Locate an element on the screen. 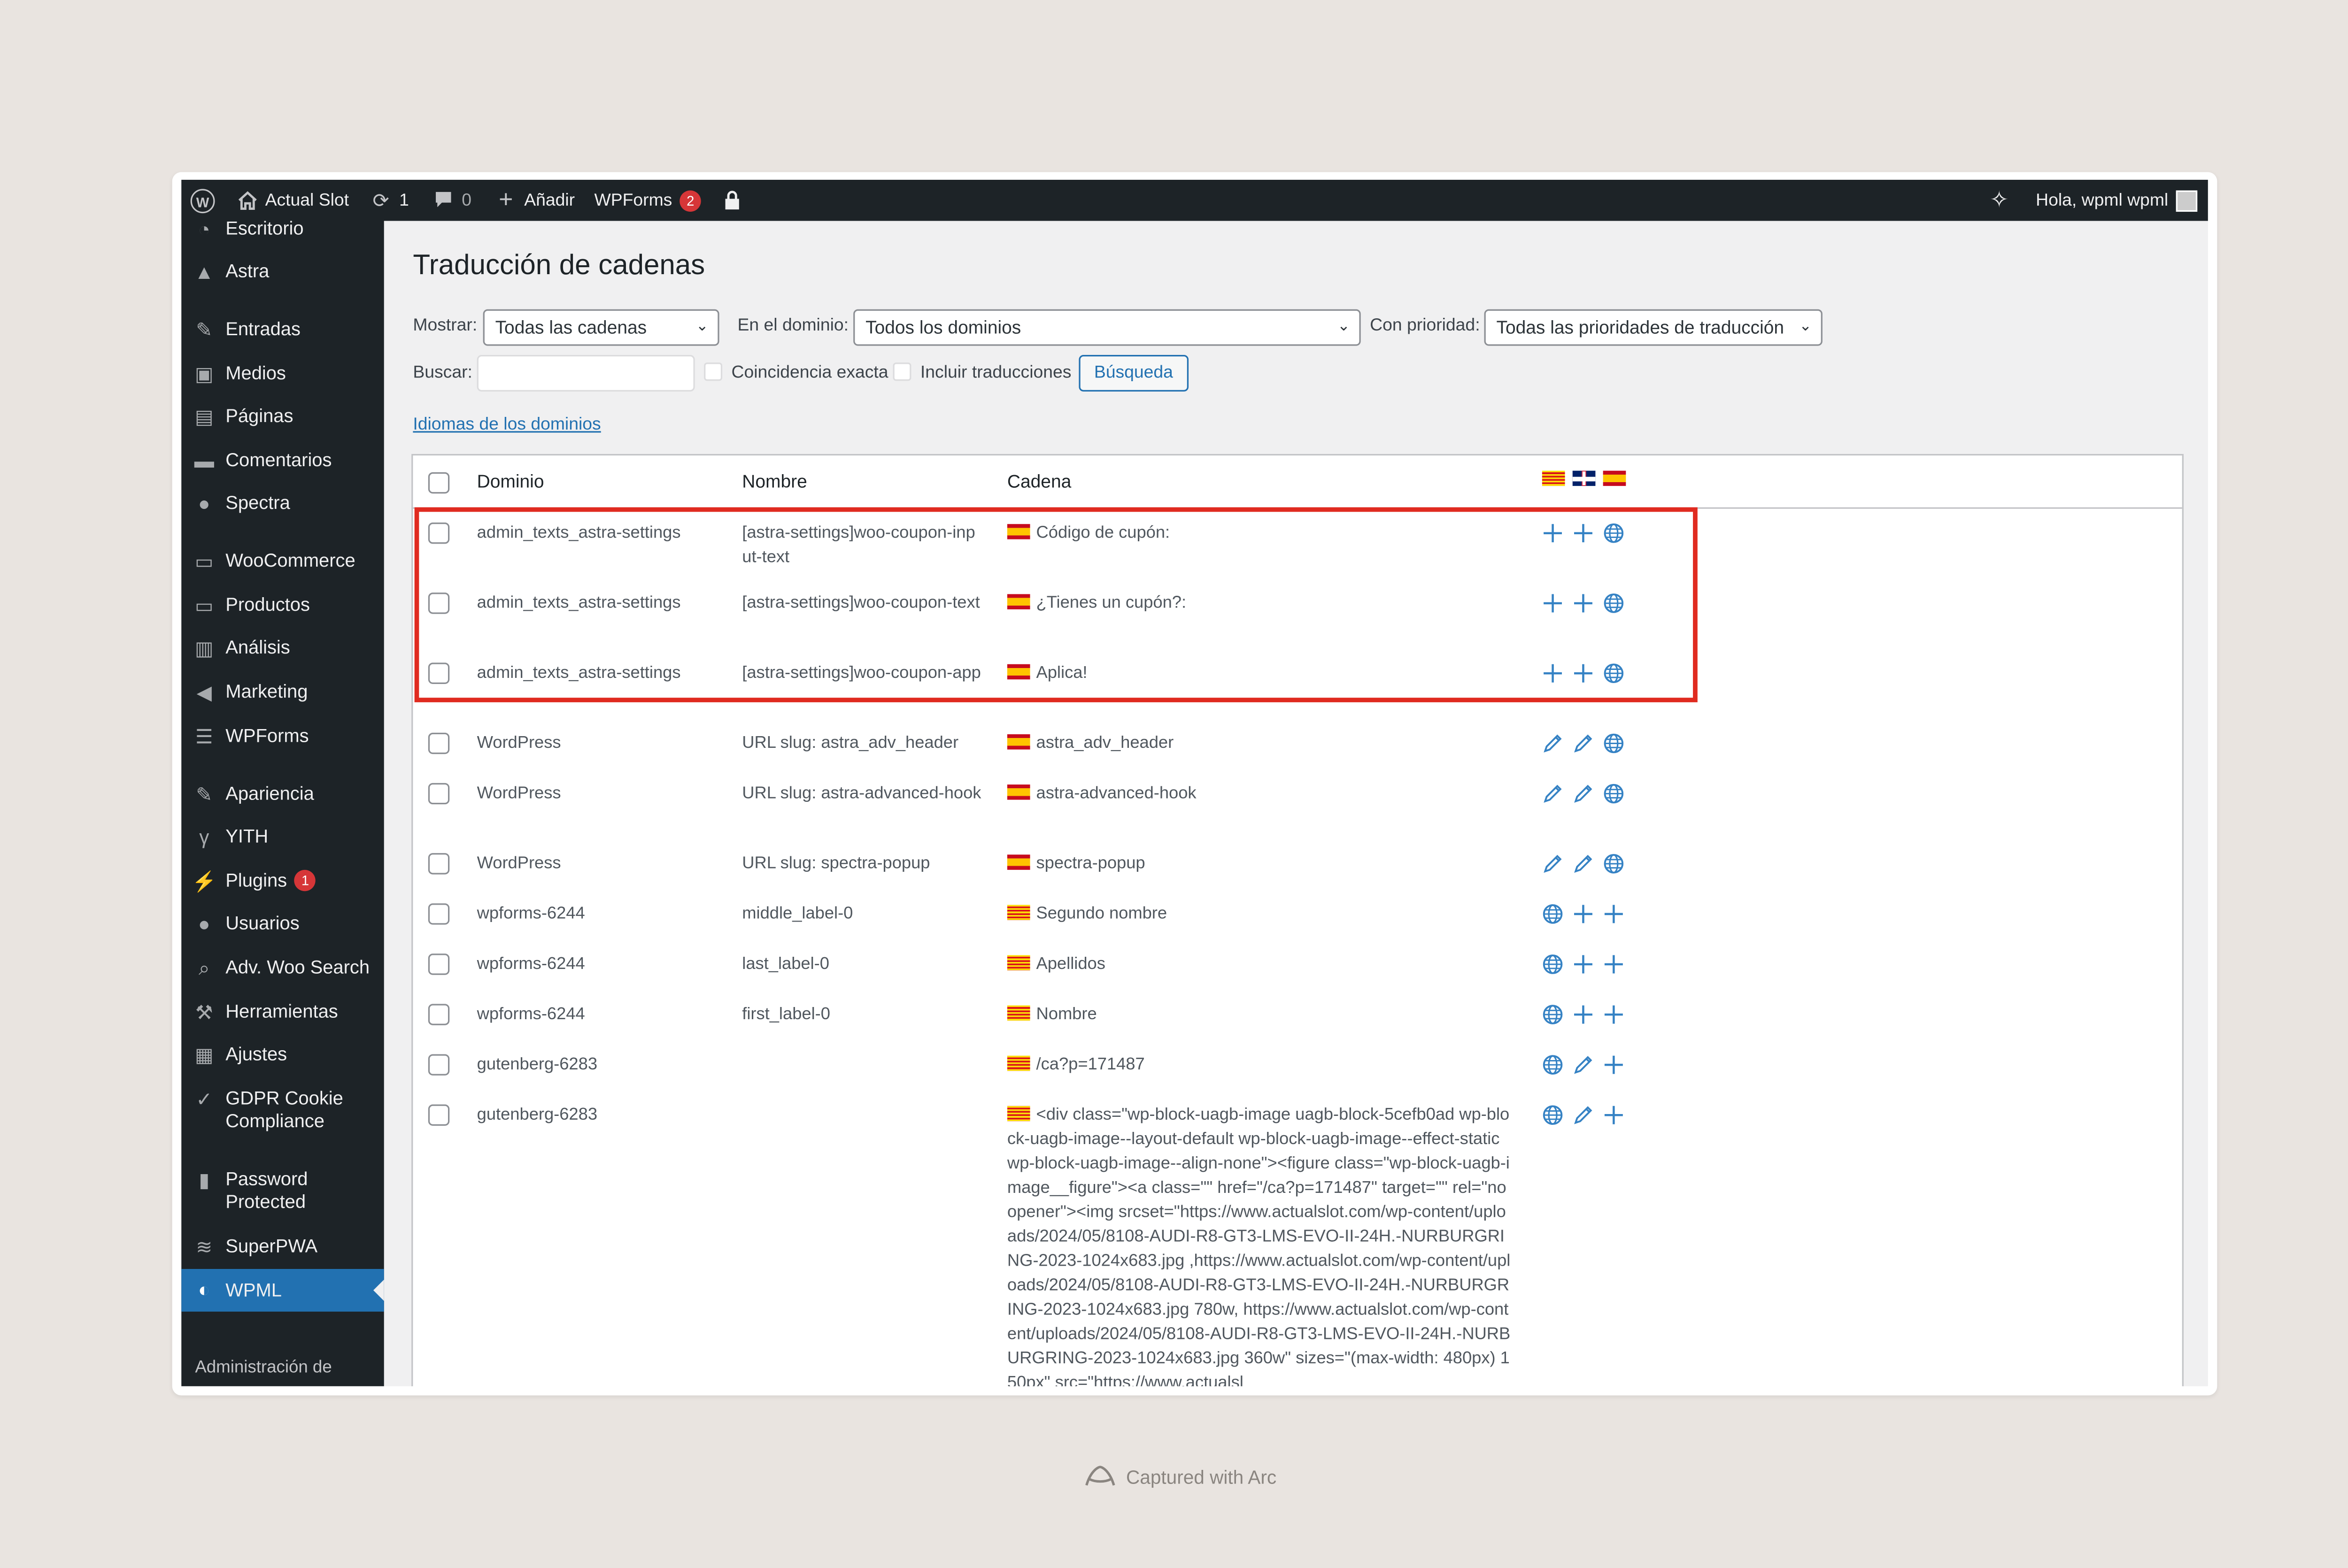 The image size is (2348, 1568). sidebar-item-wpml: ◐ WPML is located at coordinates (282, 1290).